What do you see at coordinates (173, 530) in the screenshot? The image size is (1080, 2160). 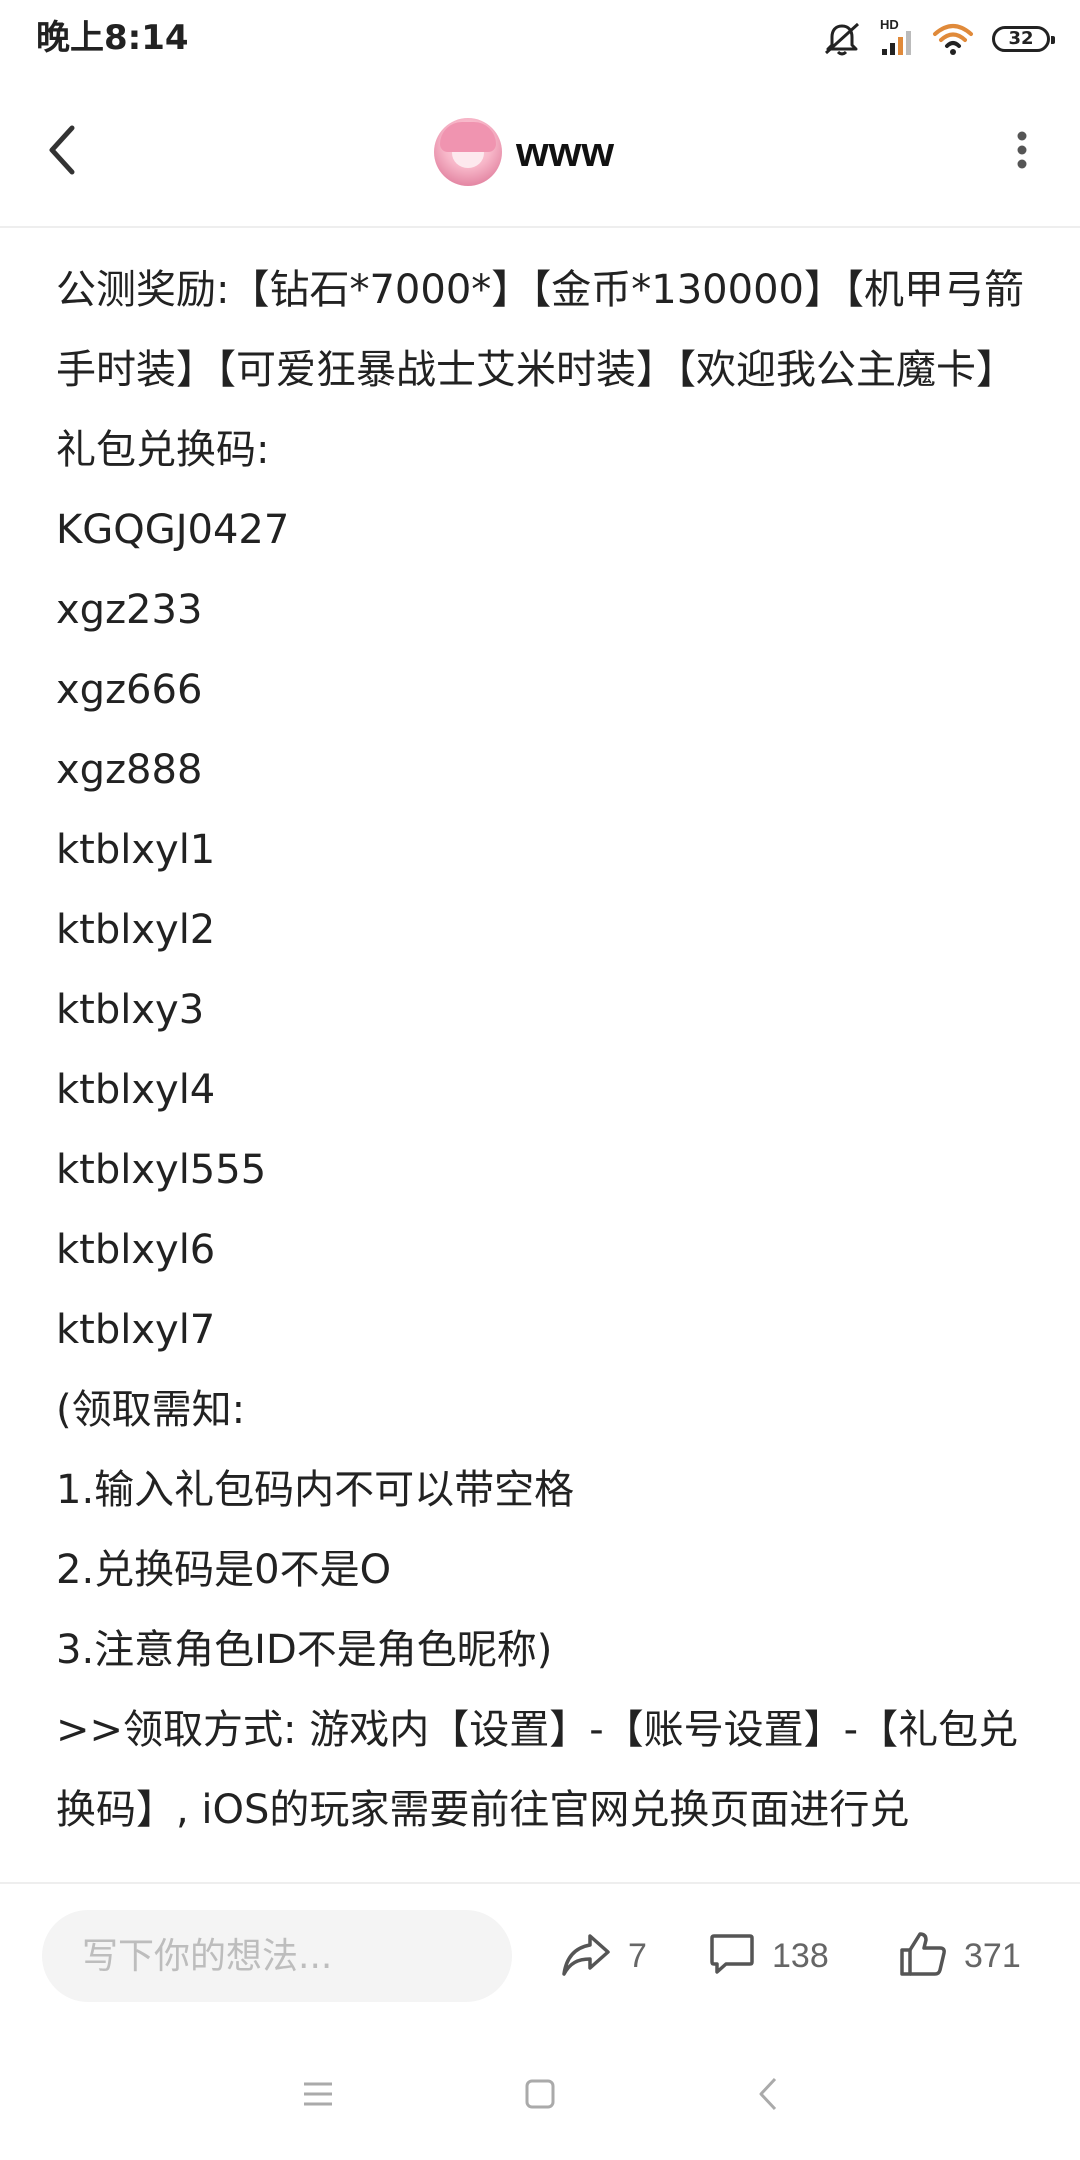 I see `gift-code: KGQGJ0427` at bounding box center [173, 530].